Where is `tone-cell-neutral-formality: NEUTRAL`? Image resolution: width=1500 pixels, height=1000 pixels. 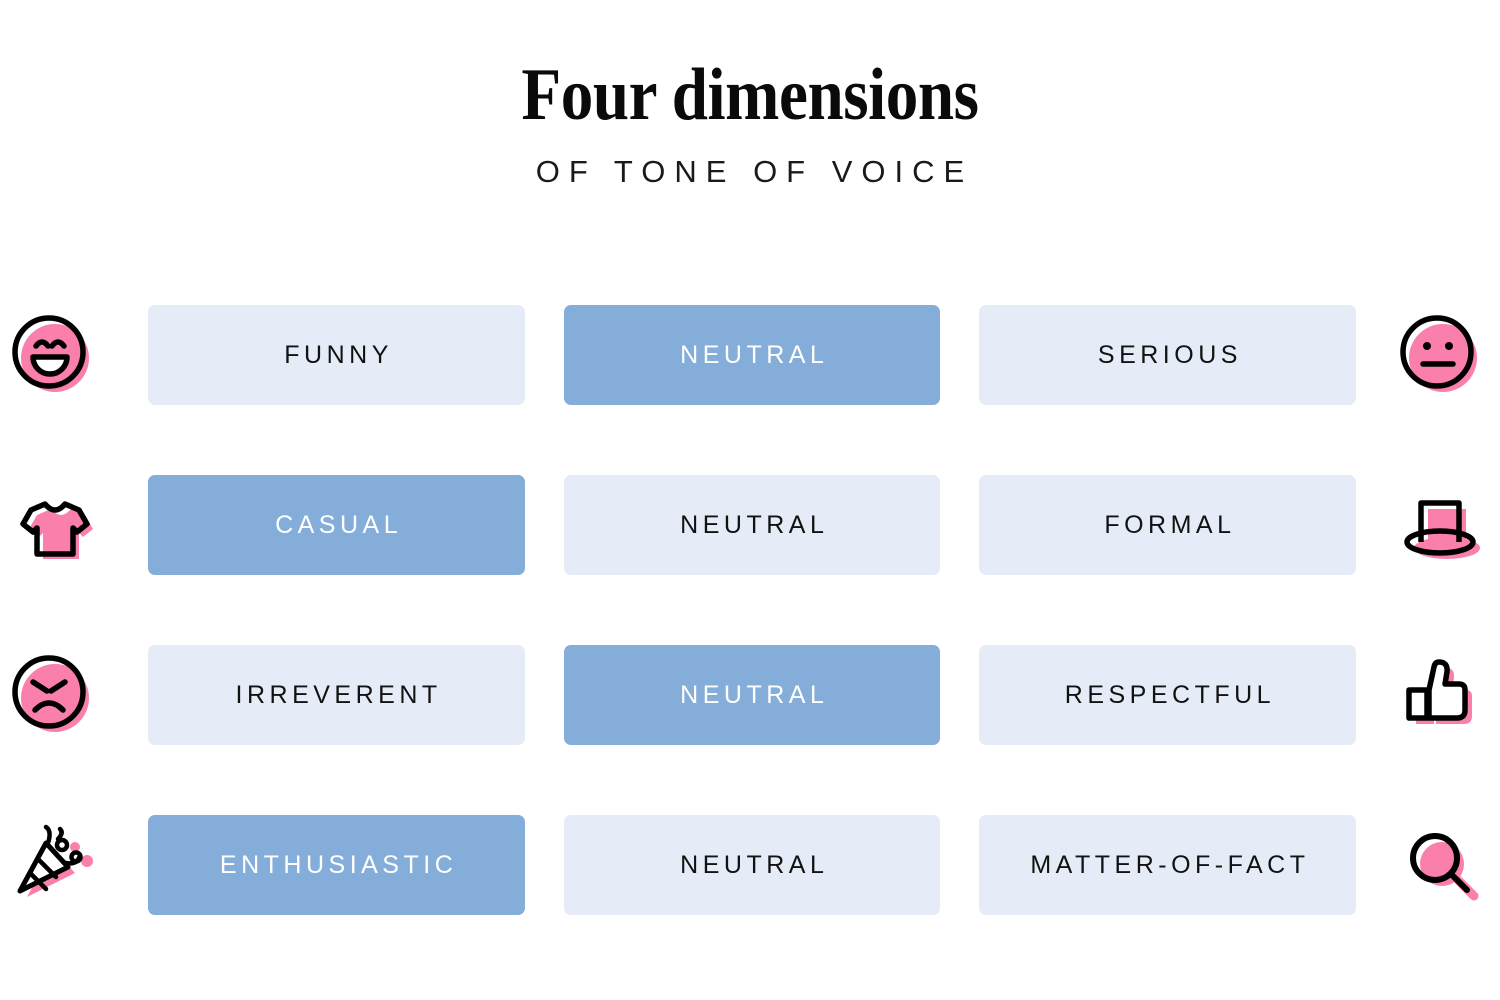 tone-cell-neutral-formality: NEUTRAL is located at coordinates (752, 525).